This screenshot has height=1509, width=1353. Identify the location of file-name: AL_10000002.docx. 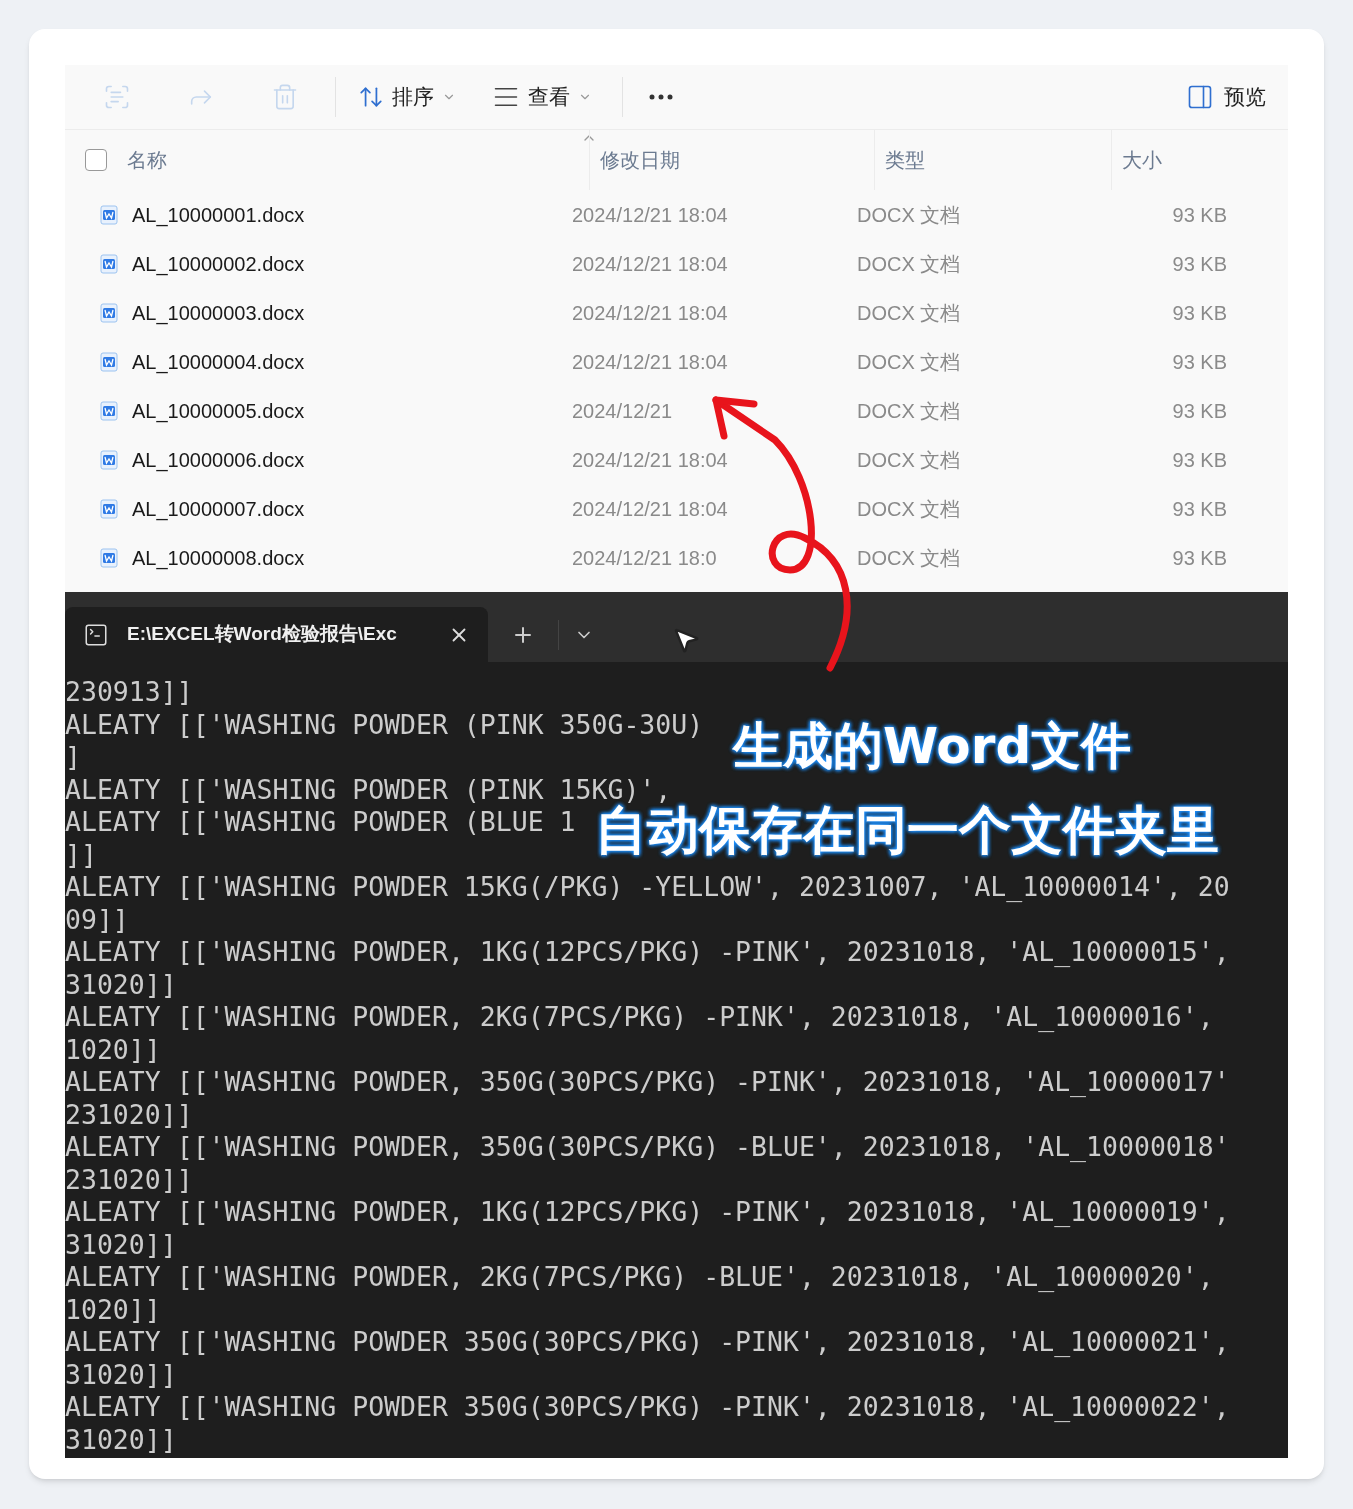
(218, 264).